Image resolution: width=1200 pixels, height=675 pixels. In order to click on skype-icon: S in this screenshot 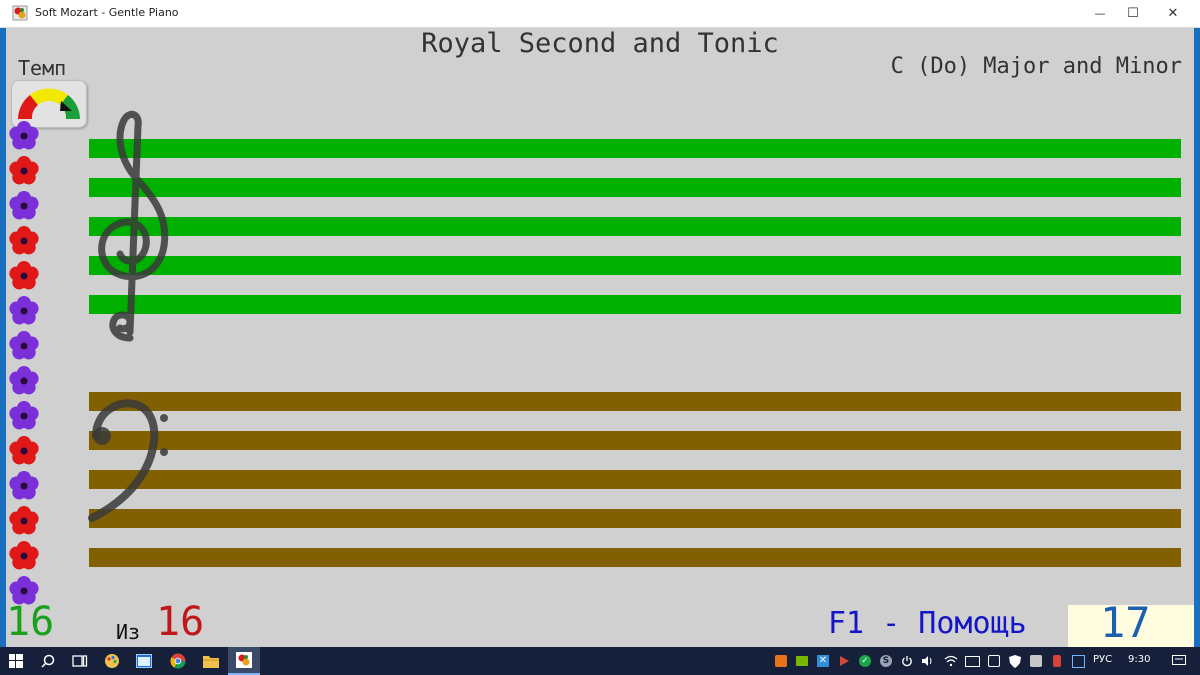, I will do `click(886, 661)`.